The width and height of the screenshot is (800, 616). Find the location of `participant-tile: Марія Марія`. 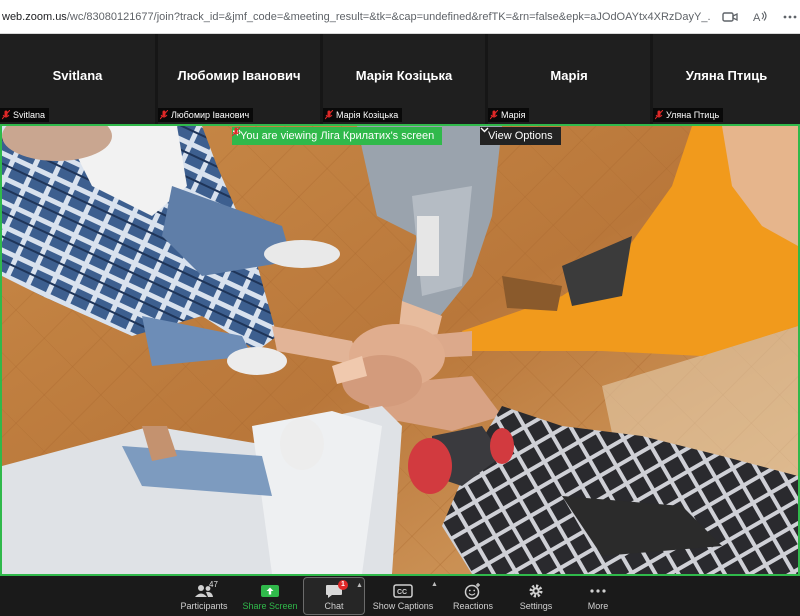

participant-tile: Марія Марія is located at coordinates (569, 79).